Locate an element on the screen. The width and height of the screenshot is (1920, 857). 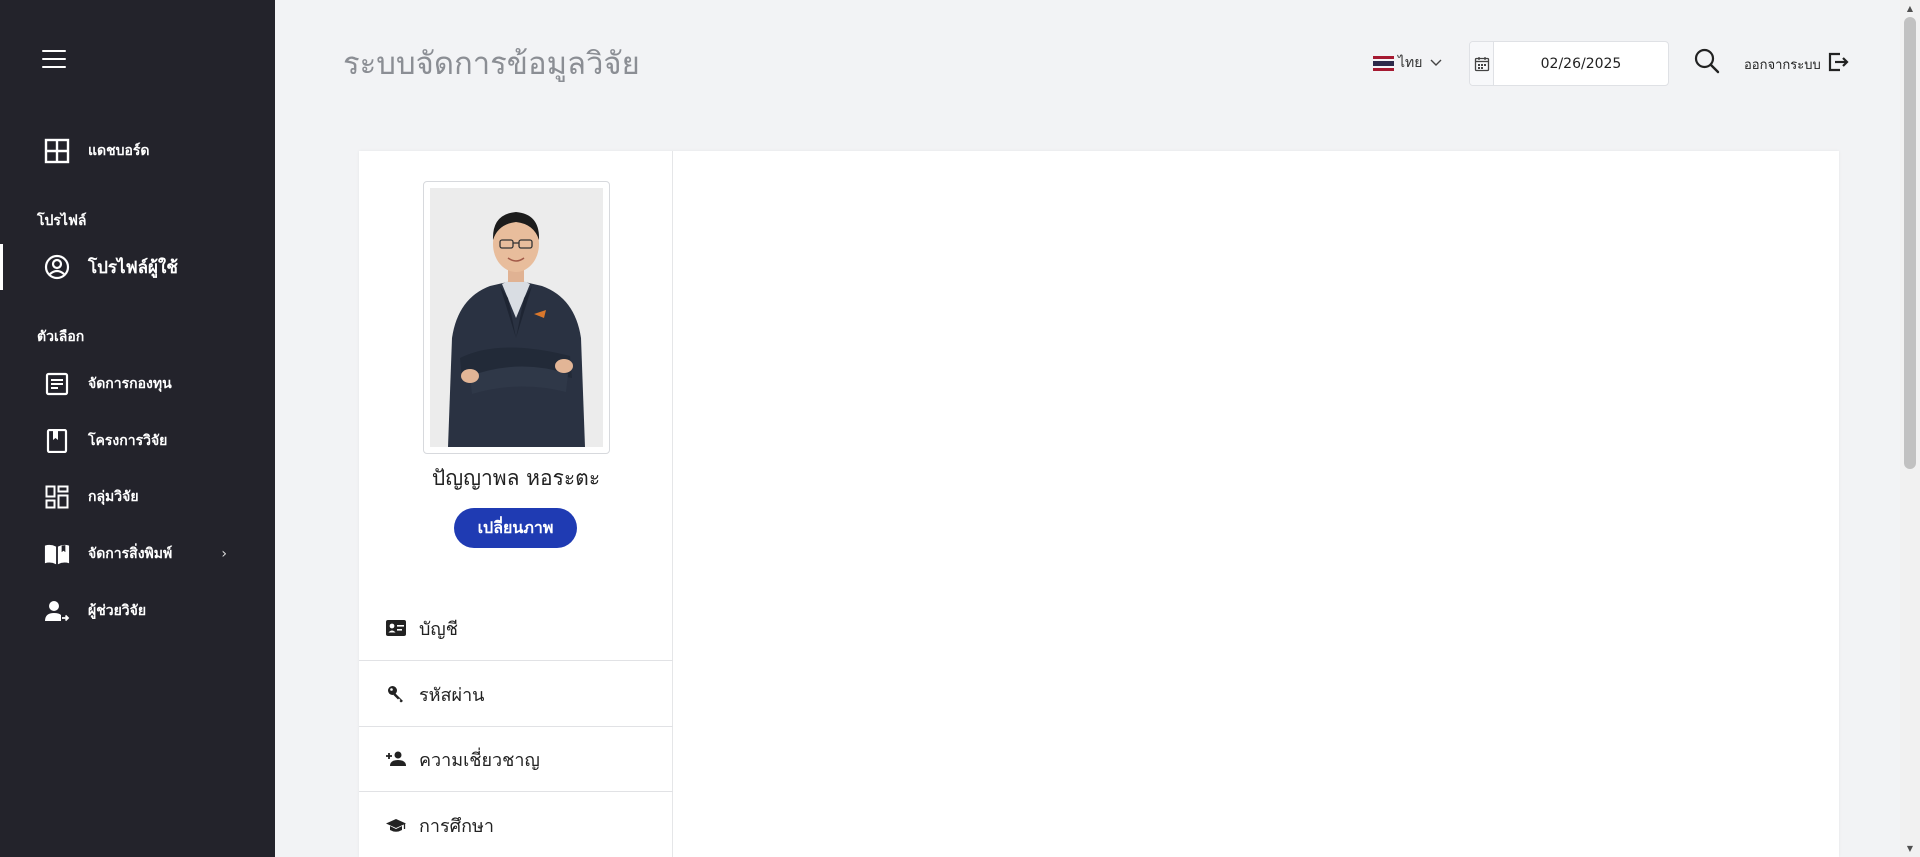
graduation-cap-icon is located at coordinates (396, 826).